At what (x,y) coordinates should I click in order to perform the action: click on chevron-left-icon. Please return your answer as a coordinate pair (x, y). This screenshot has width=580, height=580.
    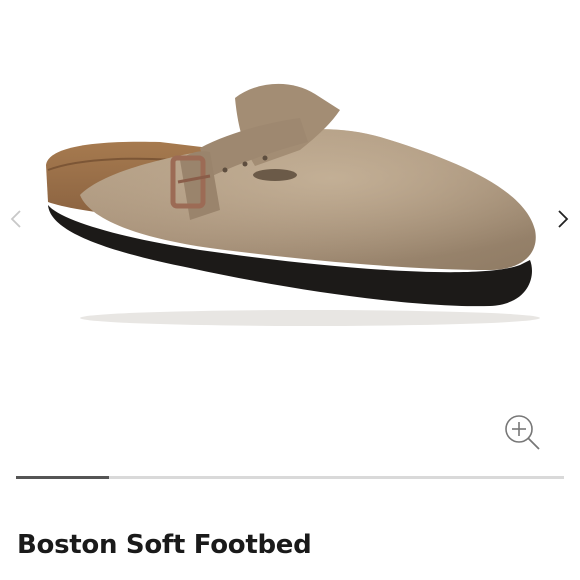
    Looking at the image, I should click on (15, 219).